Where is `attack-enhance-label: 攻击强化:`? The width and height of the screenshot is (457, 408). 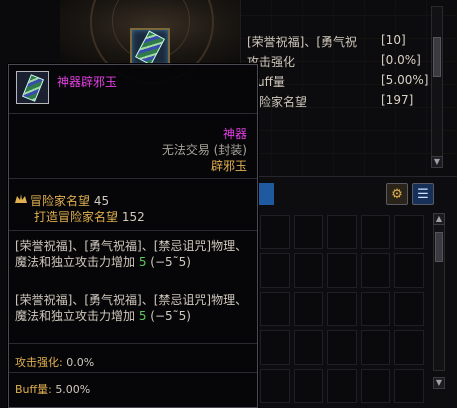 attack-enhance-label: 攻击强化: is located at coordinates (39, 362).